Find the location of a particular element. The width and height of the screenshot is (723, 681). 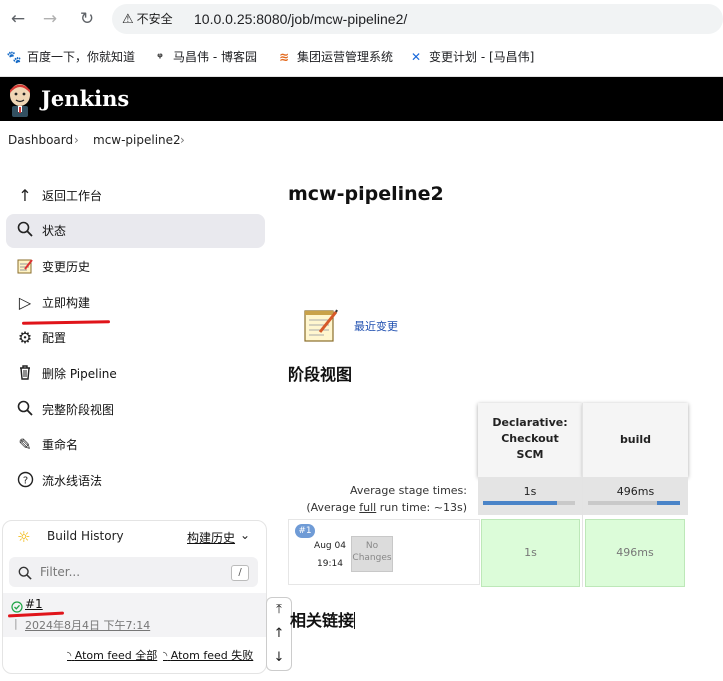

warning-icon: ⚠ is located at coordinates (128, 19).